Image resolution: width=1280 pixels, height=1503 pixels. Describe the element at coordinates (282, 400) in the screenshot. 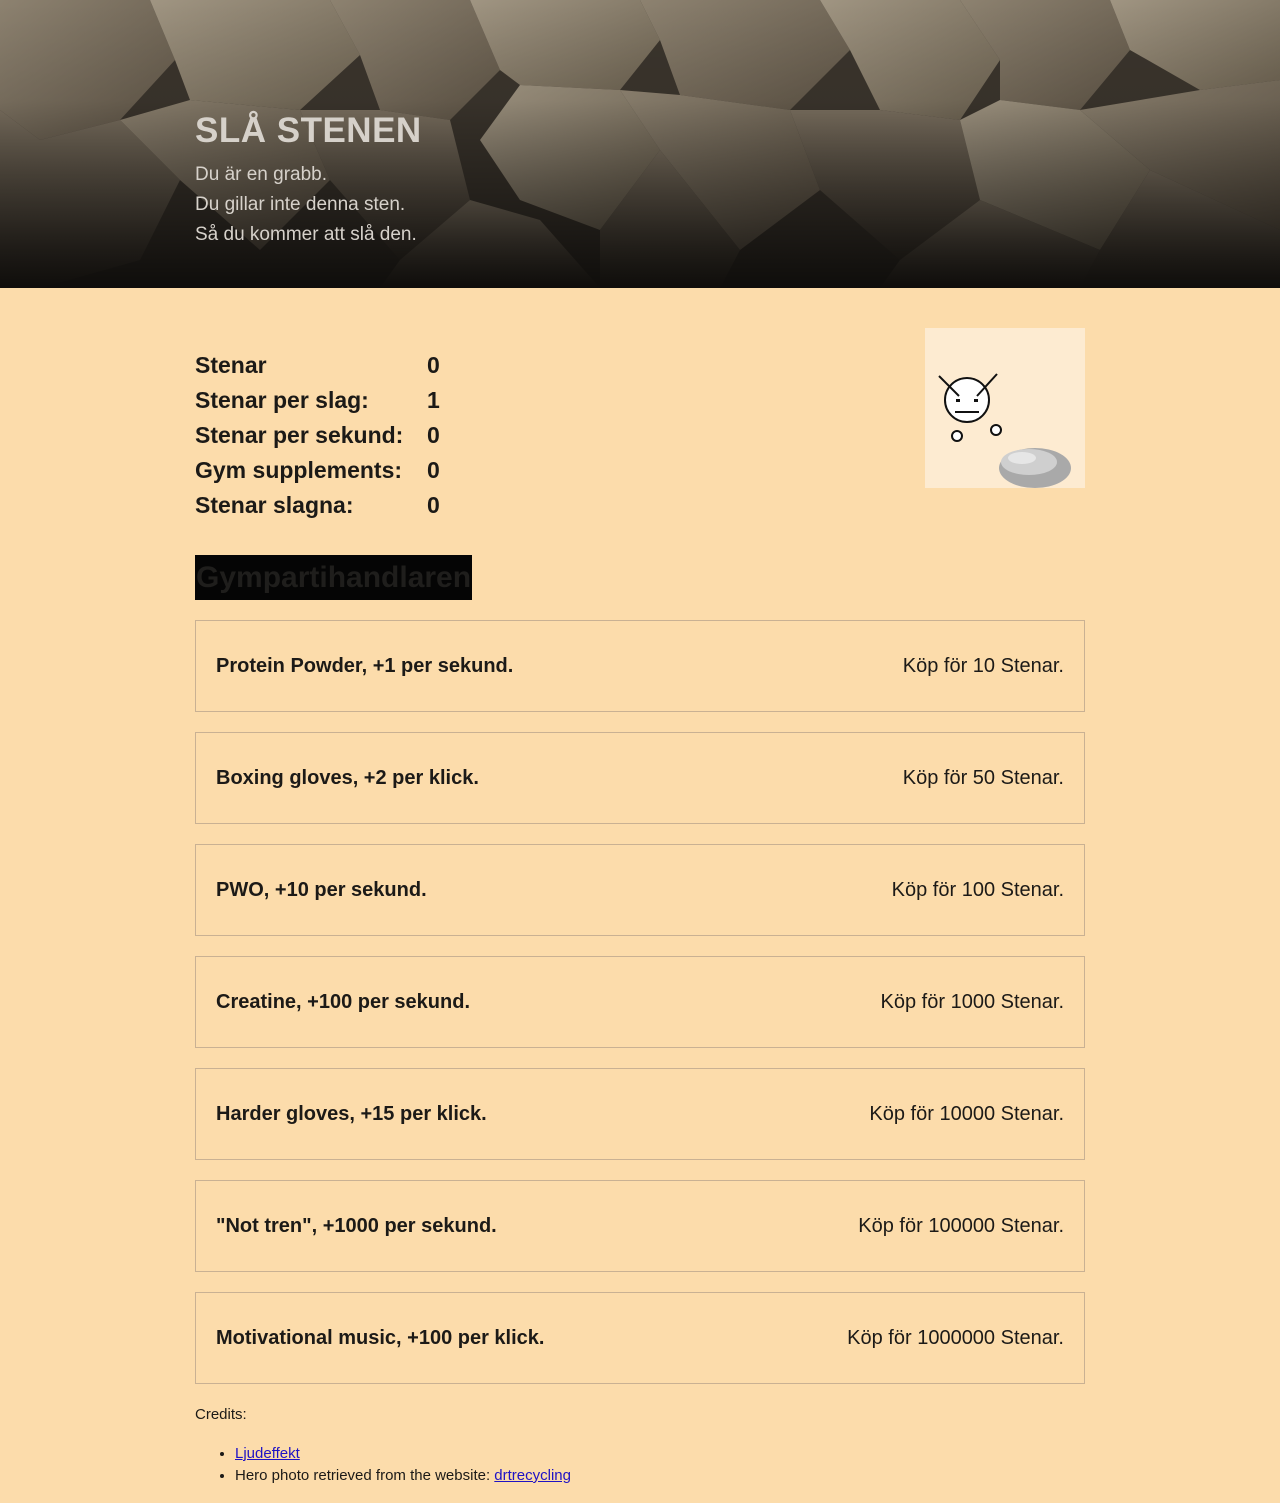

I see `stat-label: Stenar per slag:` at that location.